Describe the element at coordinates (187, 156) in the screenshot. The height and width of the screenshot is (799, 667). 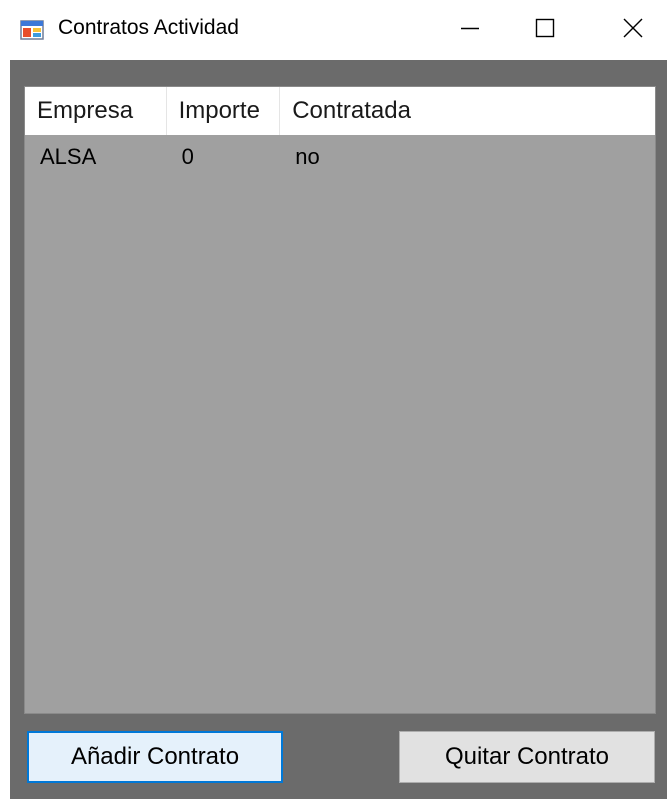
I see `cell-importe: 0` at that location.